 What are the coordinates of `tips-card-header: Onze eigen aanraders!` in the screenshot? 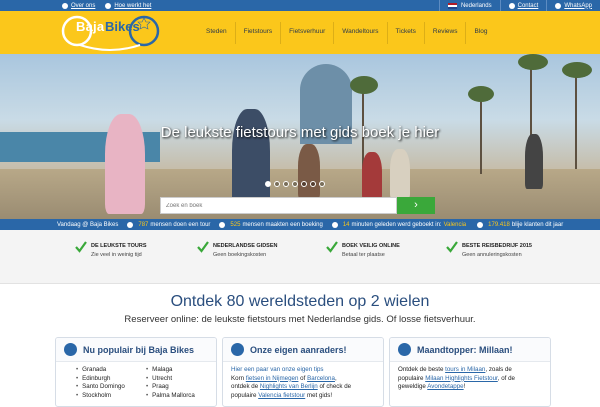 It's located at (303, 350).